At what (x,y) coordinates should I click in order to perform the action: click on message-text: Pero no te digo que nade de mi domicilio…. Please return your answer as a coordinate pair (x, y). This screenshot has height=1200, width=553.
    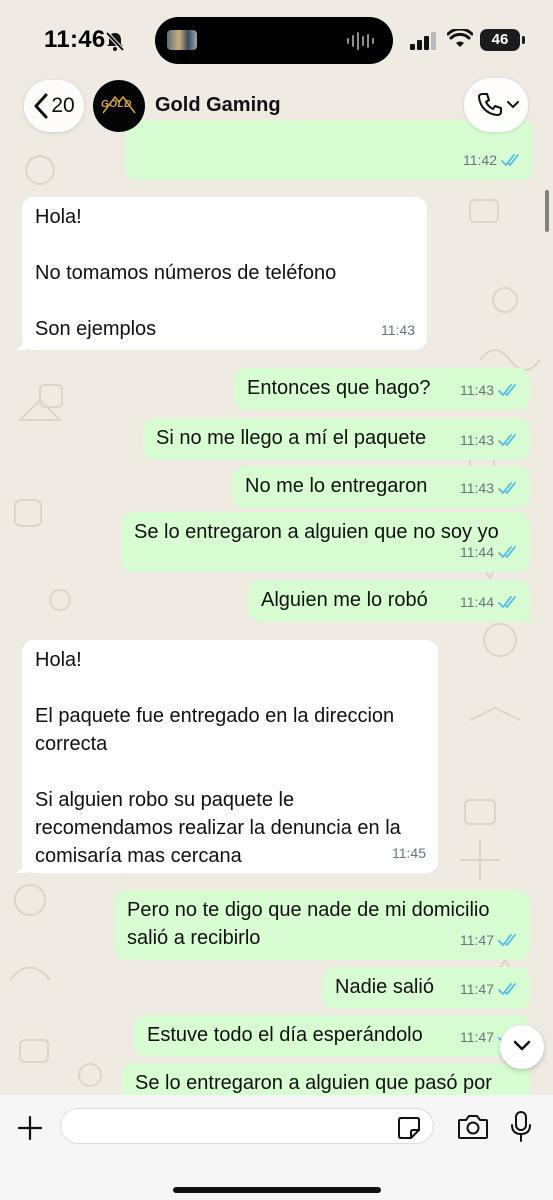
    Looking at the image, I should click on (308, 924).